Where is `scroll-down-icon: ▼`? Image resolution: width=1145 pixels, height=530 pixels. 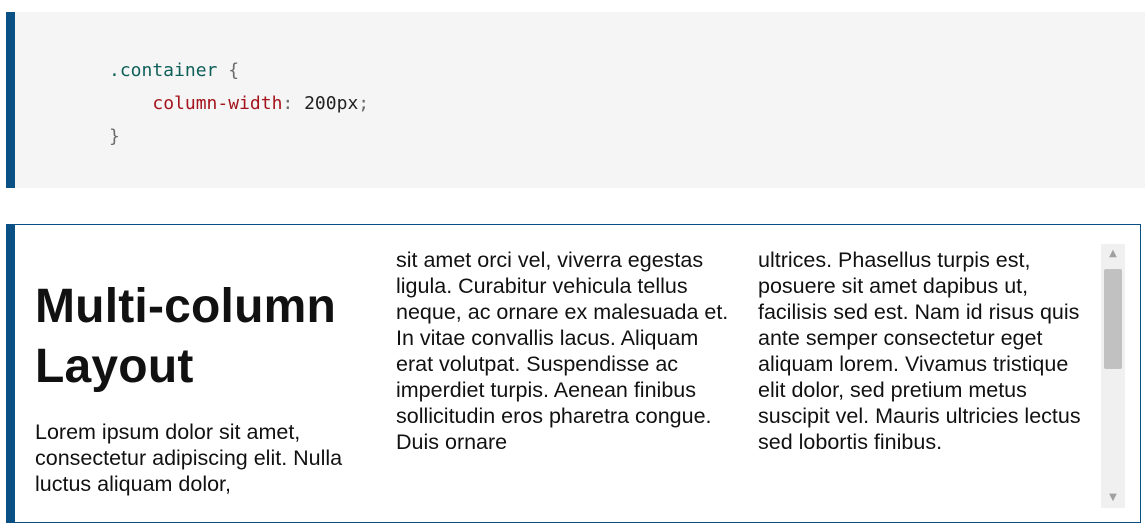 scroll-down-icon: ▼ is located at coordinates (1113, 498).